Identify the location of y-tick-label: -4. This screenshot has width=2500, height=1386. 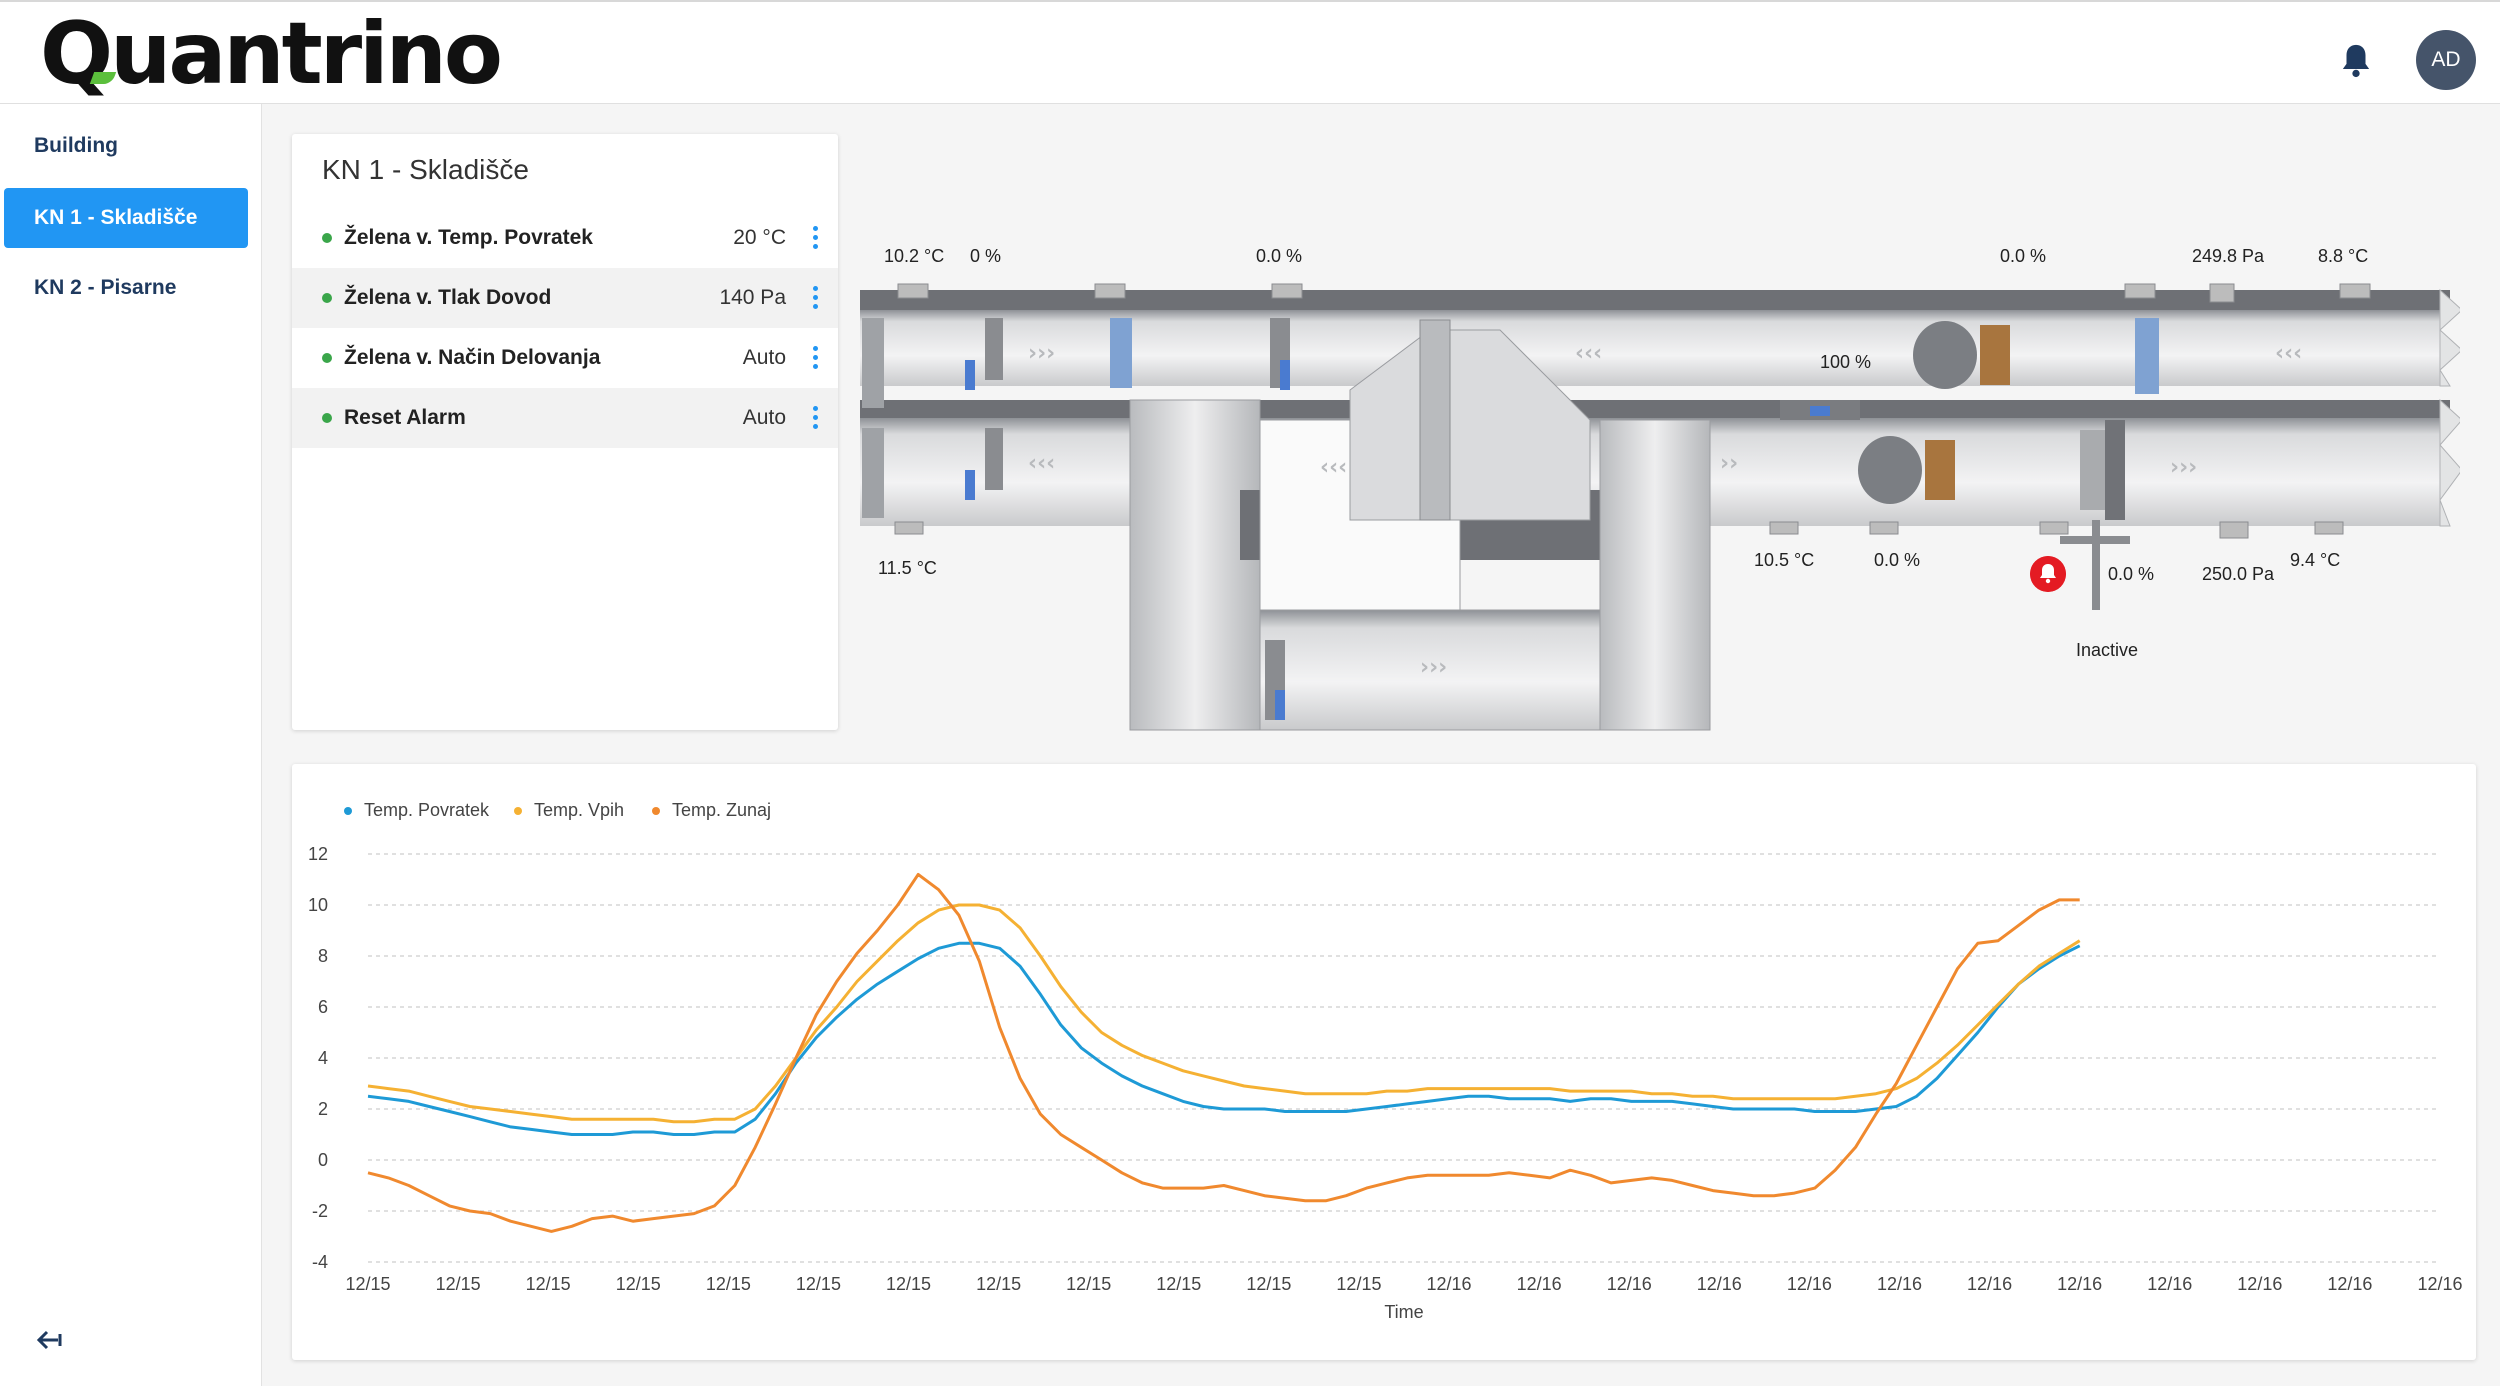
(320, 1262).